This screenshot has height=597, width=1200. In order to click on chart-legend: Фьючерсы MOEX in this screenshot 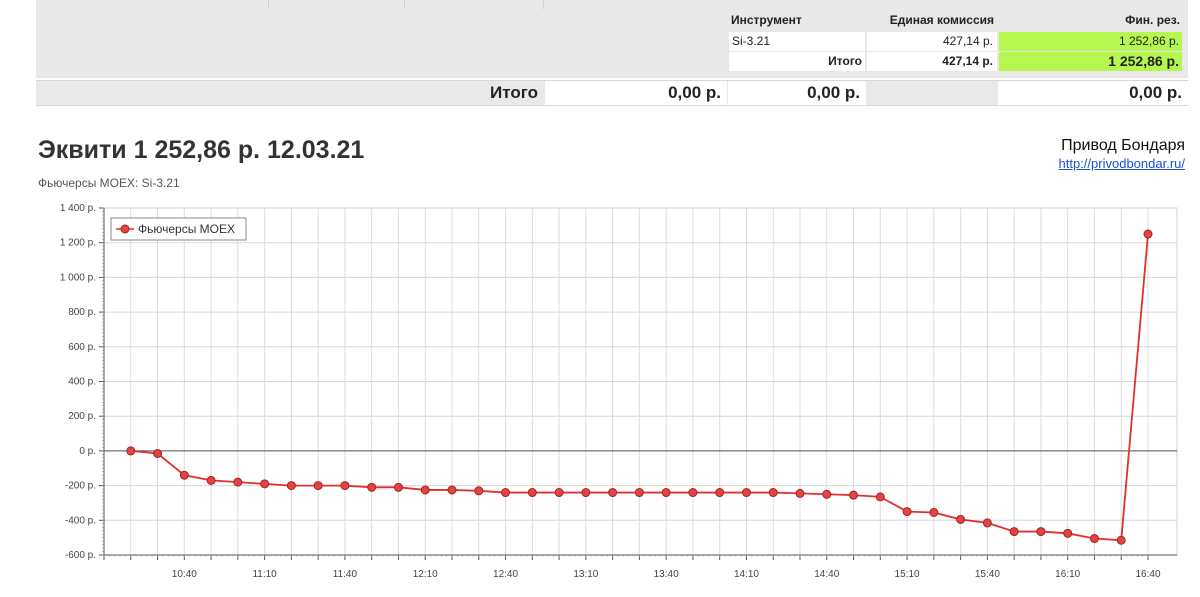, I will do `click(178, 229)`.